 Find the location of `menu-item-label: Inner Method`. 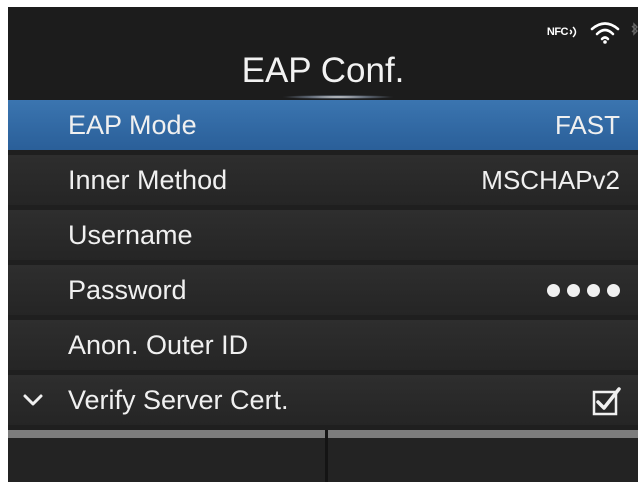

menu-item-label: Inner Method is located at coordinates (148, 179).